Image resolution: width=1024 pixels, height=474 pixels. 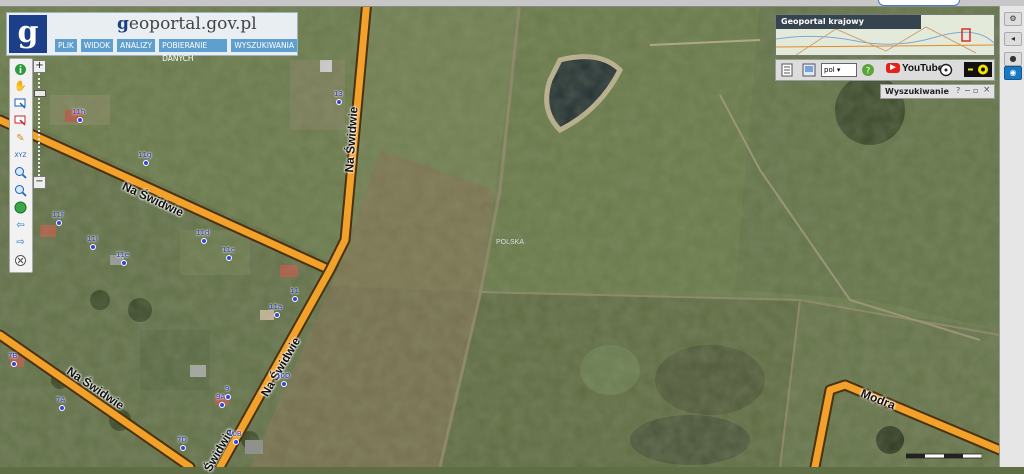 I want to click on minimize-icon: −, so click(x=967, y=90).